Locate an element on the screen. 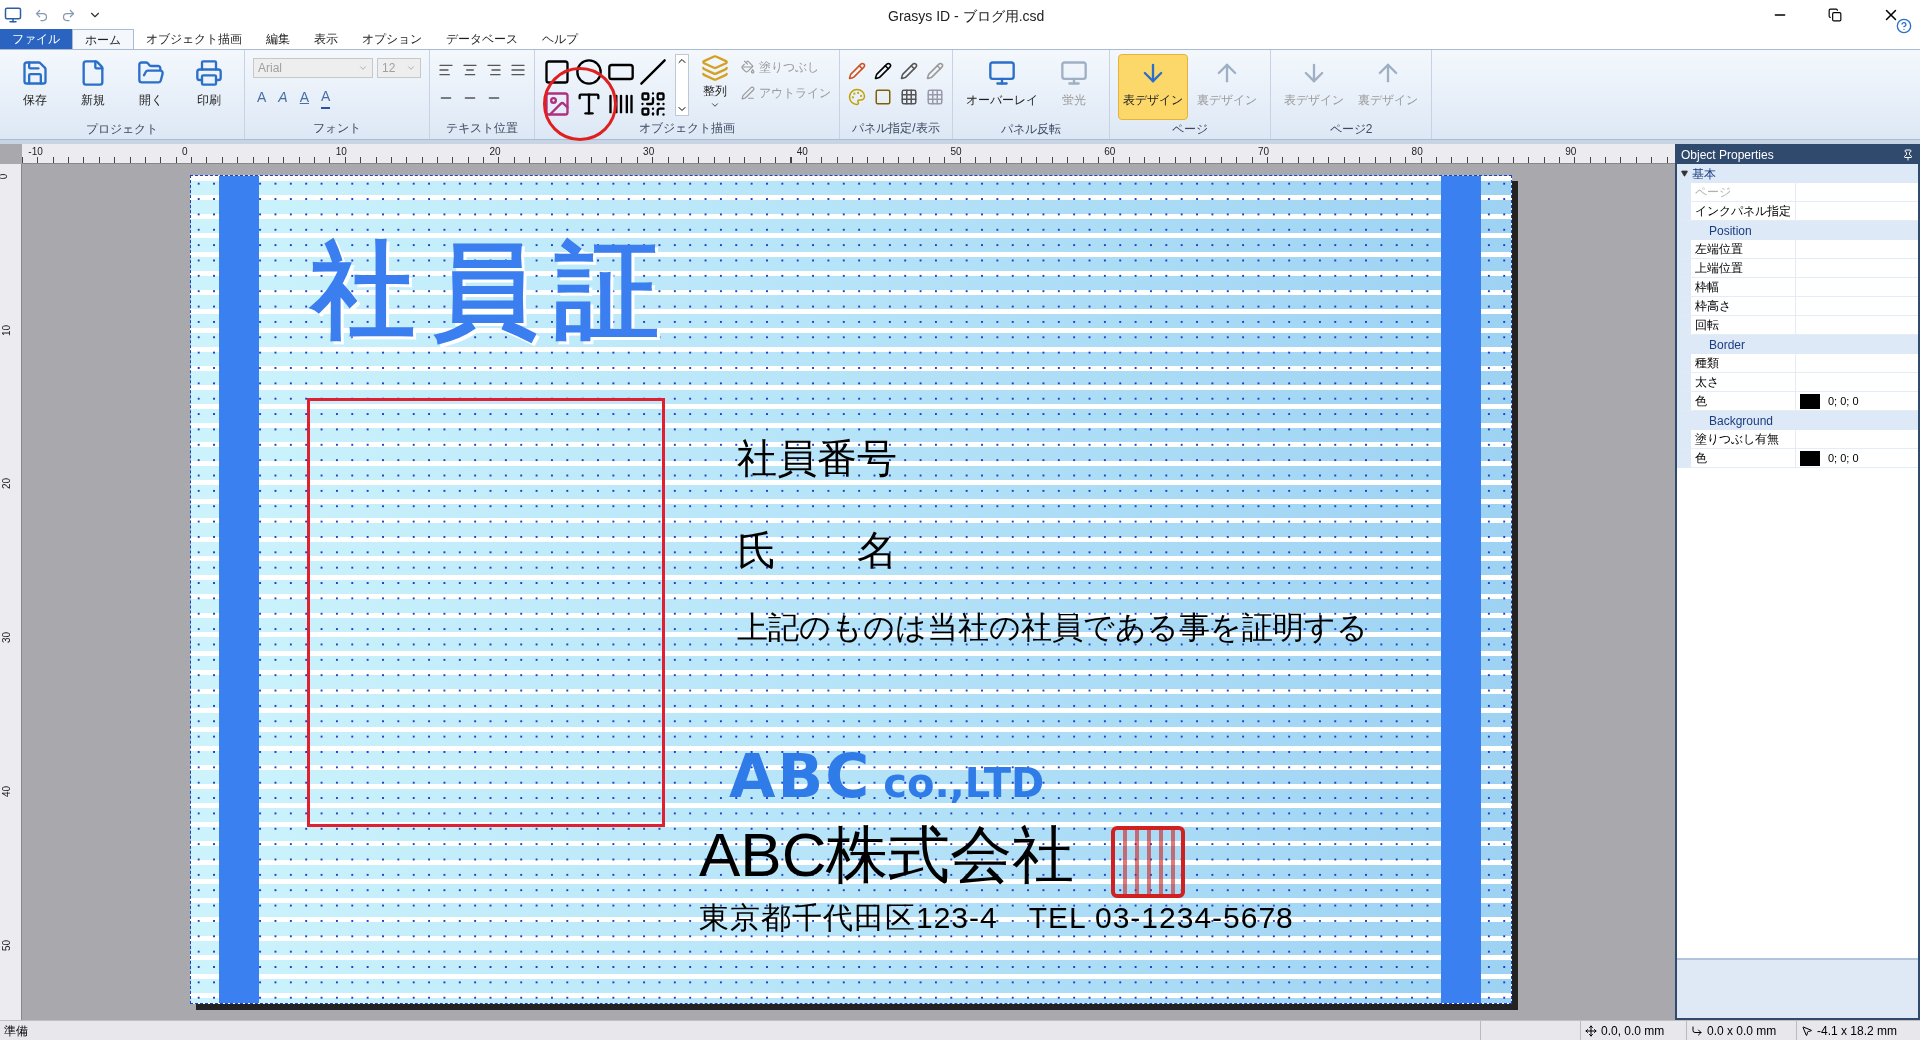  ruler-number: -10 is located at coordinates (35, 152).